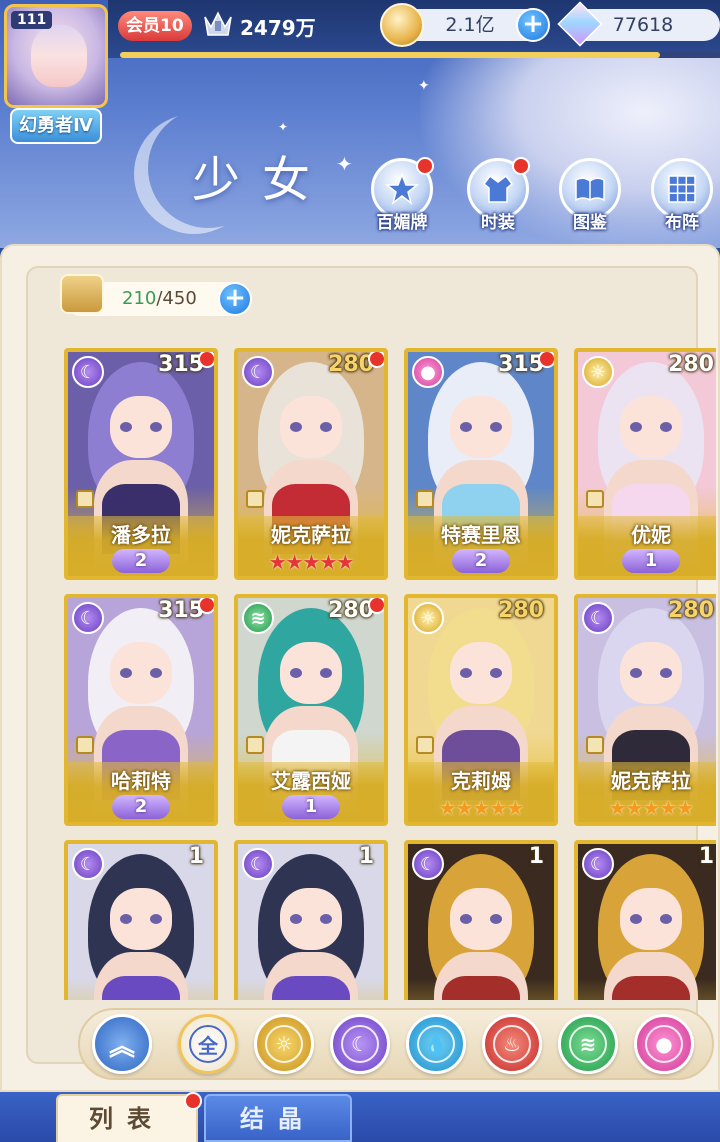  I want to click on player-level: 111, so click(32, 20).